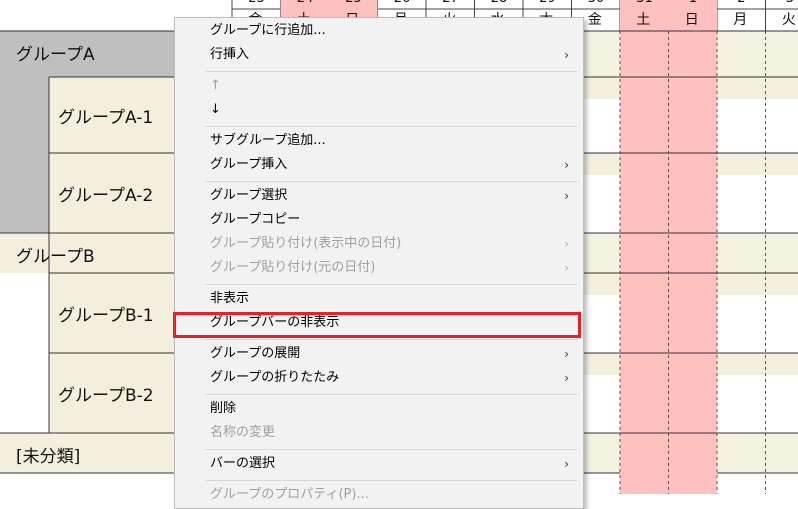  I want to click on menu-item: ↓, so click(378, 110).